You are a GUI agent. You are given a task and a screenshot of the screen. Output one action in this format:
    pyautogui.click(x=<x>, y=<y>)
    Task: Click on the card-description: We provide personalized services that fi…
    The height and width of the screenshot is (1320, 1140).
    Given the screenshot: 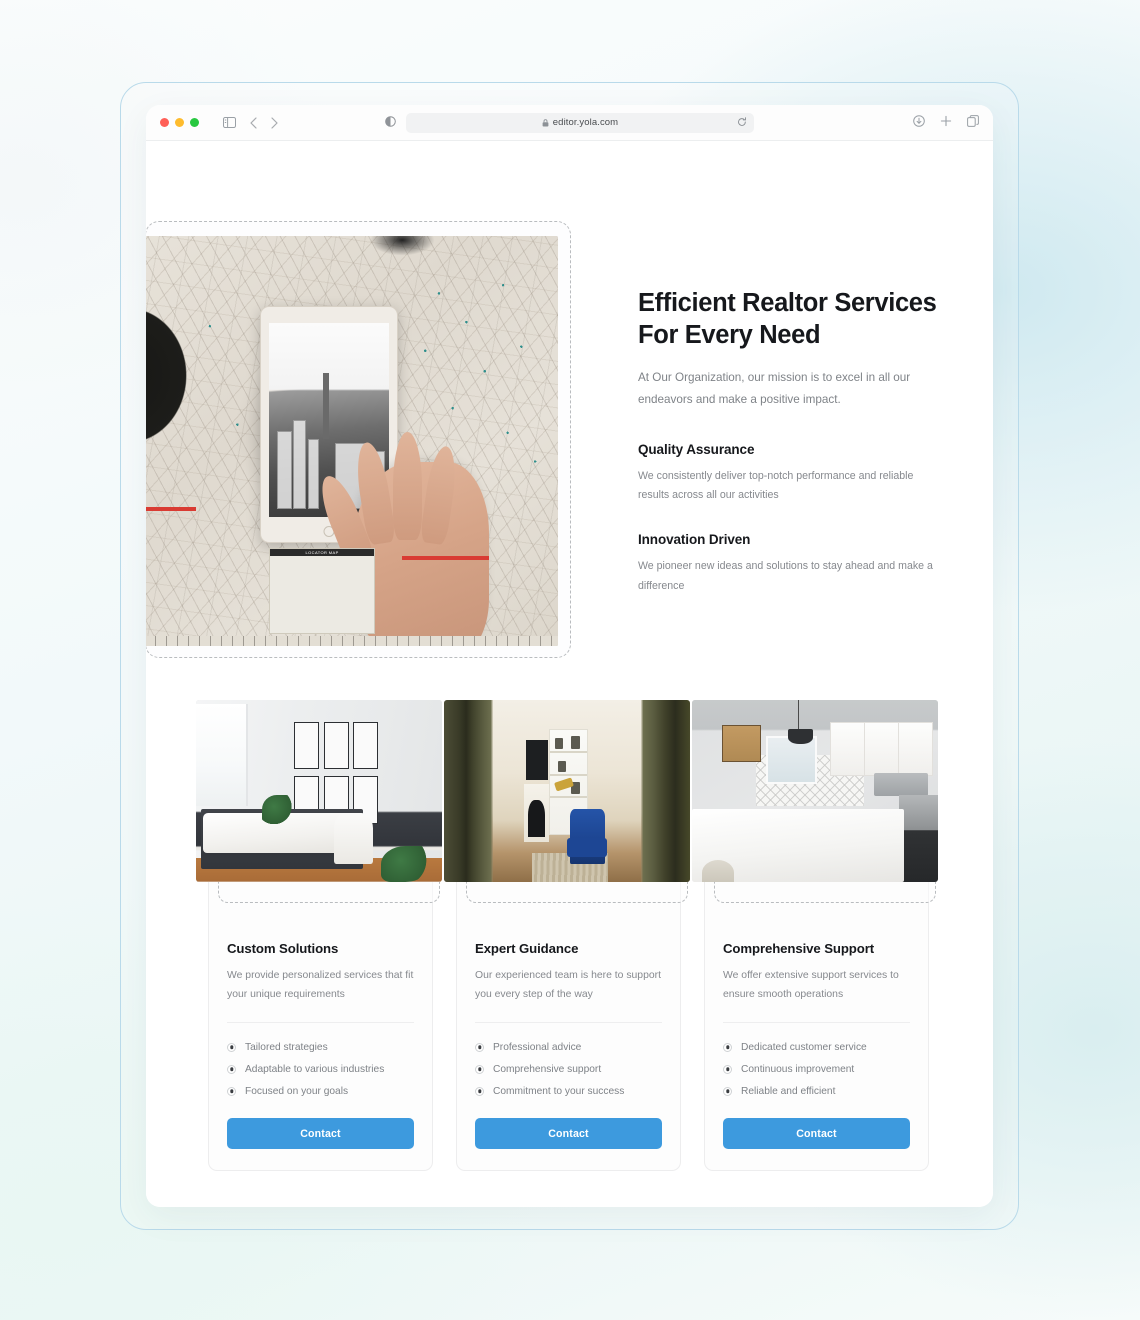 What is the action you would take?
    pyautogui.click(x=320, y=985)
    